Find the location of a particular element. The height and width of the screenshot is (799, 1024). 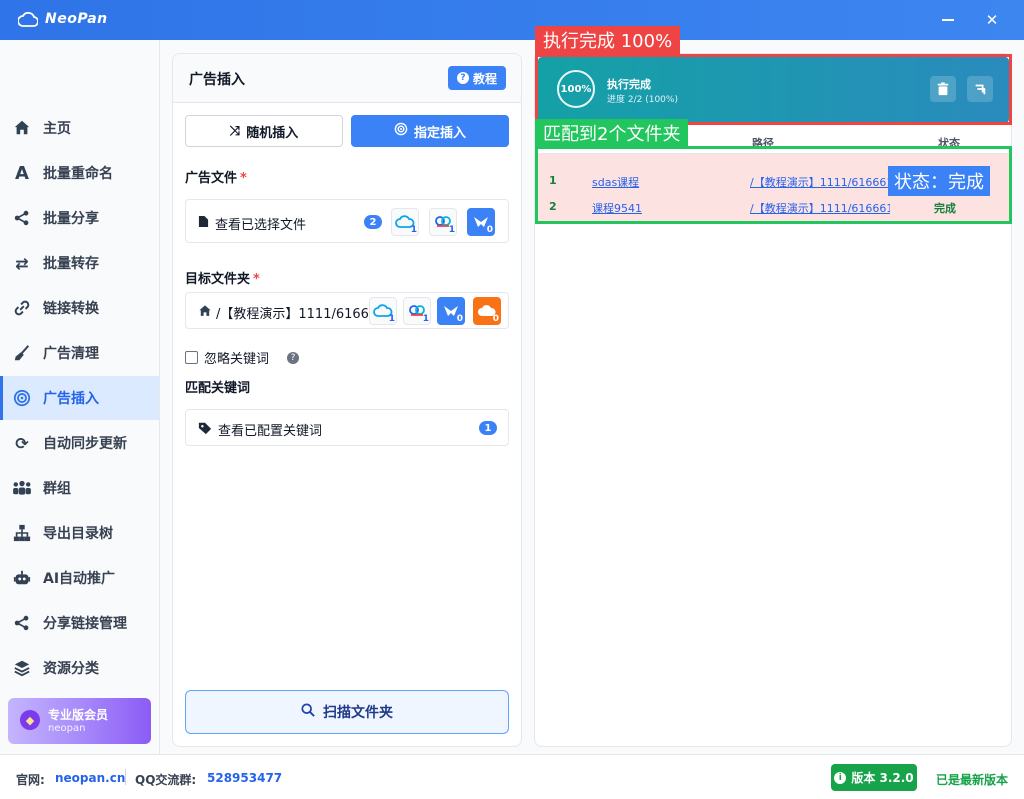

version-badge: i 版本 3.2.0 is located at coordinates (874, 777).